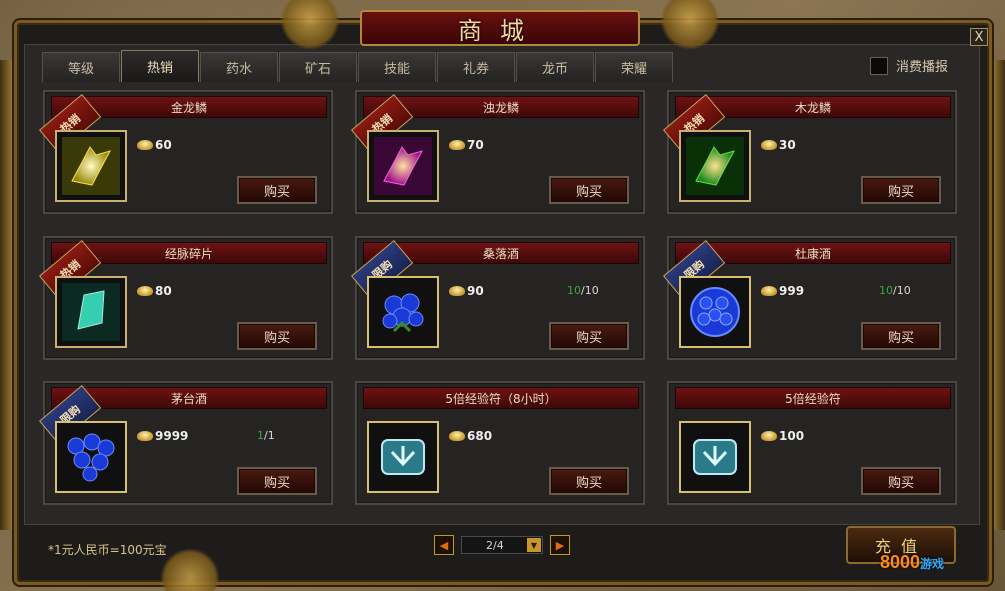  I want to click on item-card: 桑落酒 限购 90 10/10 购买, so click(498, 298).